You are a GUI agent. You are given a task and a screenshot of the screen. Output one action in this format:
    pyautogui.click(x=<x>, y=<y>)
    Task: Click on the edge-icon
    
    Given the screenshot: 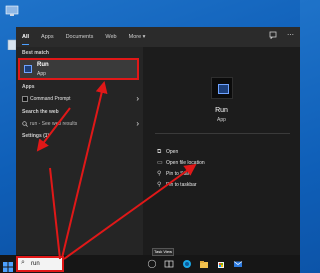 What is the action you would take?
    pyautogui.click(x=187, y=264)
    